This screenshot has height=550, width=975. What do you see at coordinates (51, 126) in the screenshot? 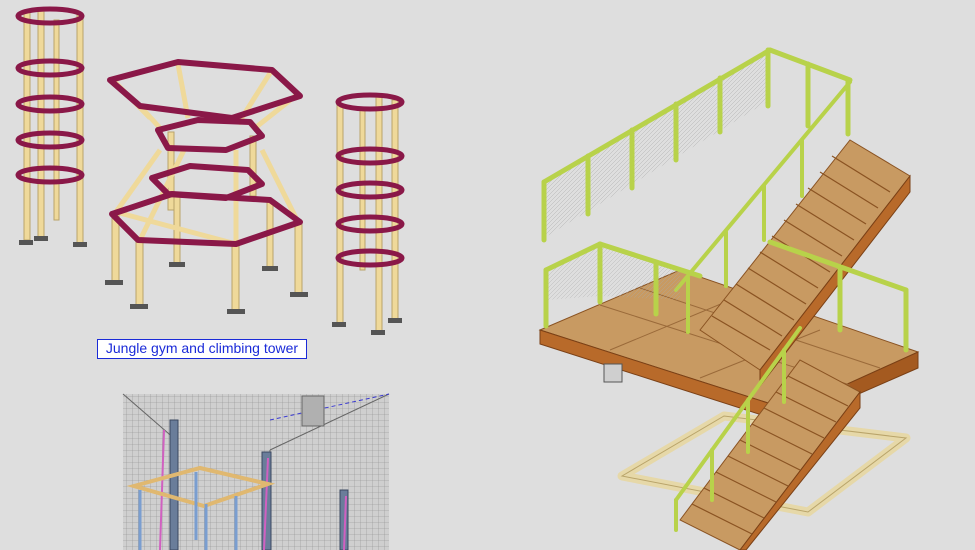
I see `tall-ring-tower-model` at bounding box center [51, 126].